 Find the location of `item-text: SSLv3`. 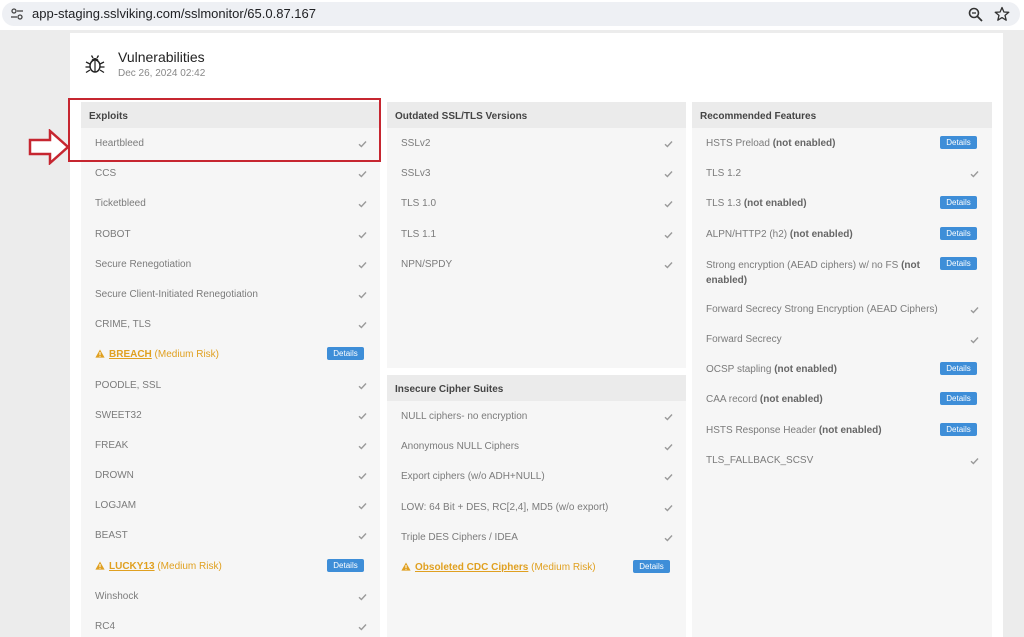

item-text: SSLv3 is located at coordinates (416, 174).